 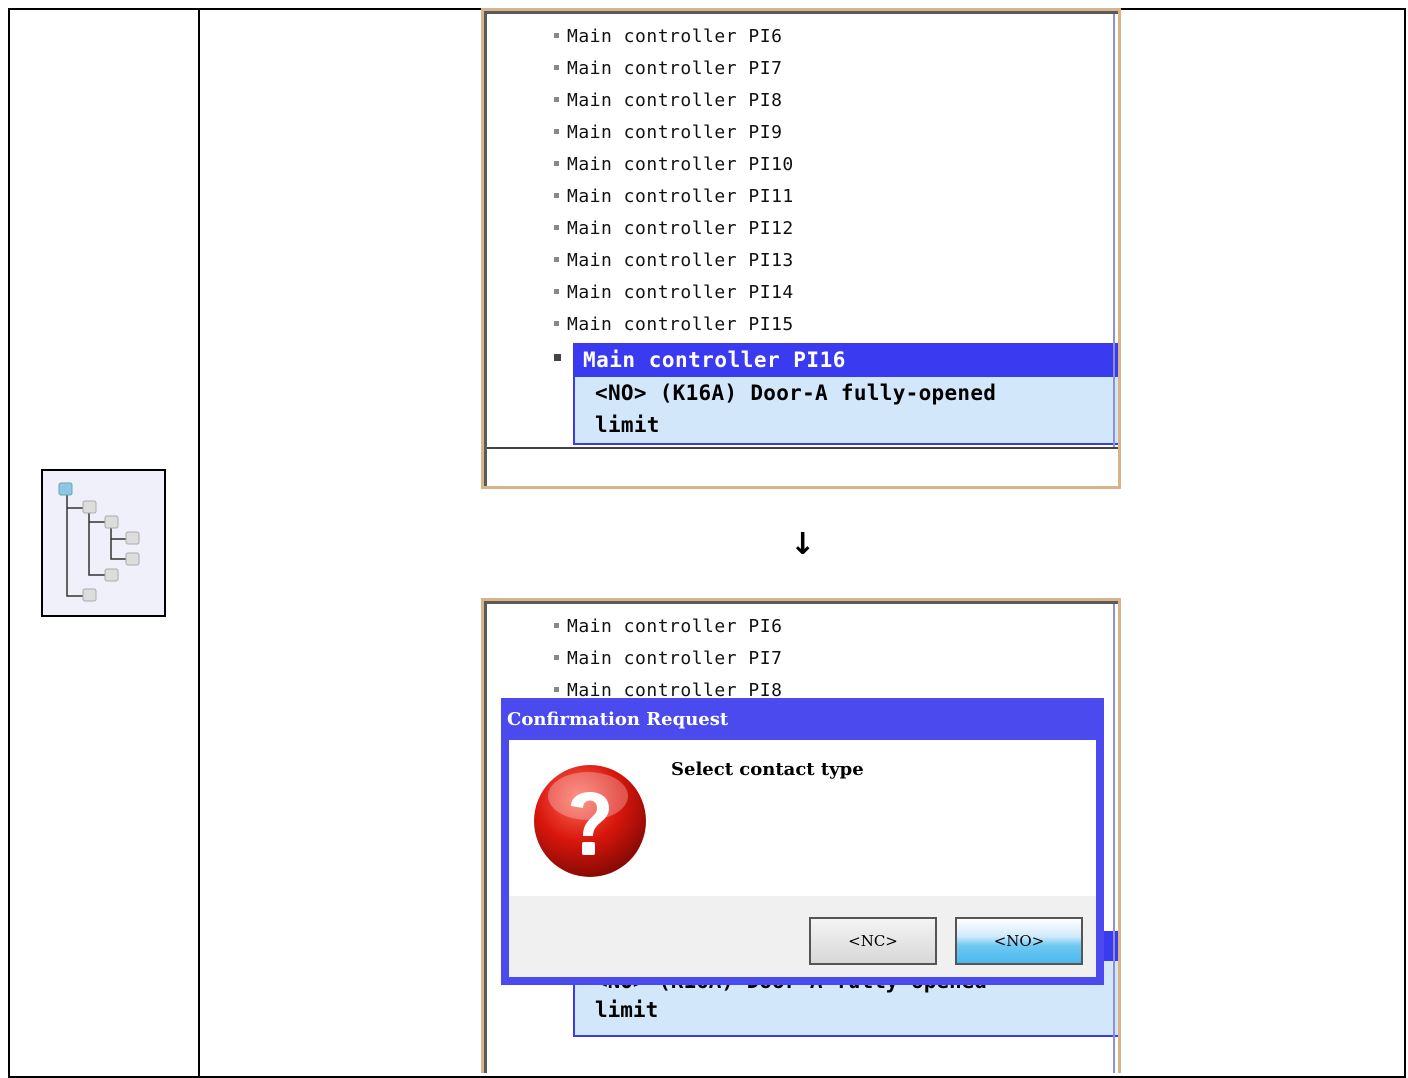 I want to click on tree-item: Main controller PI12, so click(x=674, y=228).